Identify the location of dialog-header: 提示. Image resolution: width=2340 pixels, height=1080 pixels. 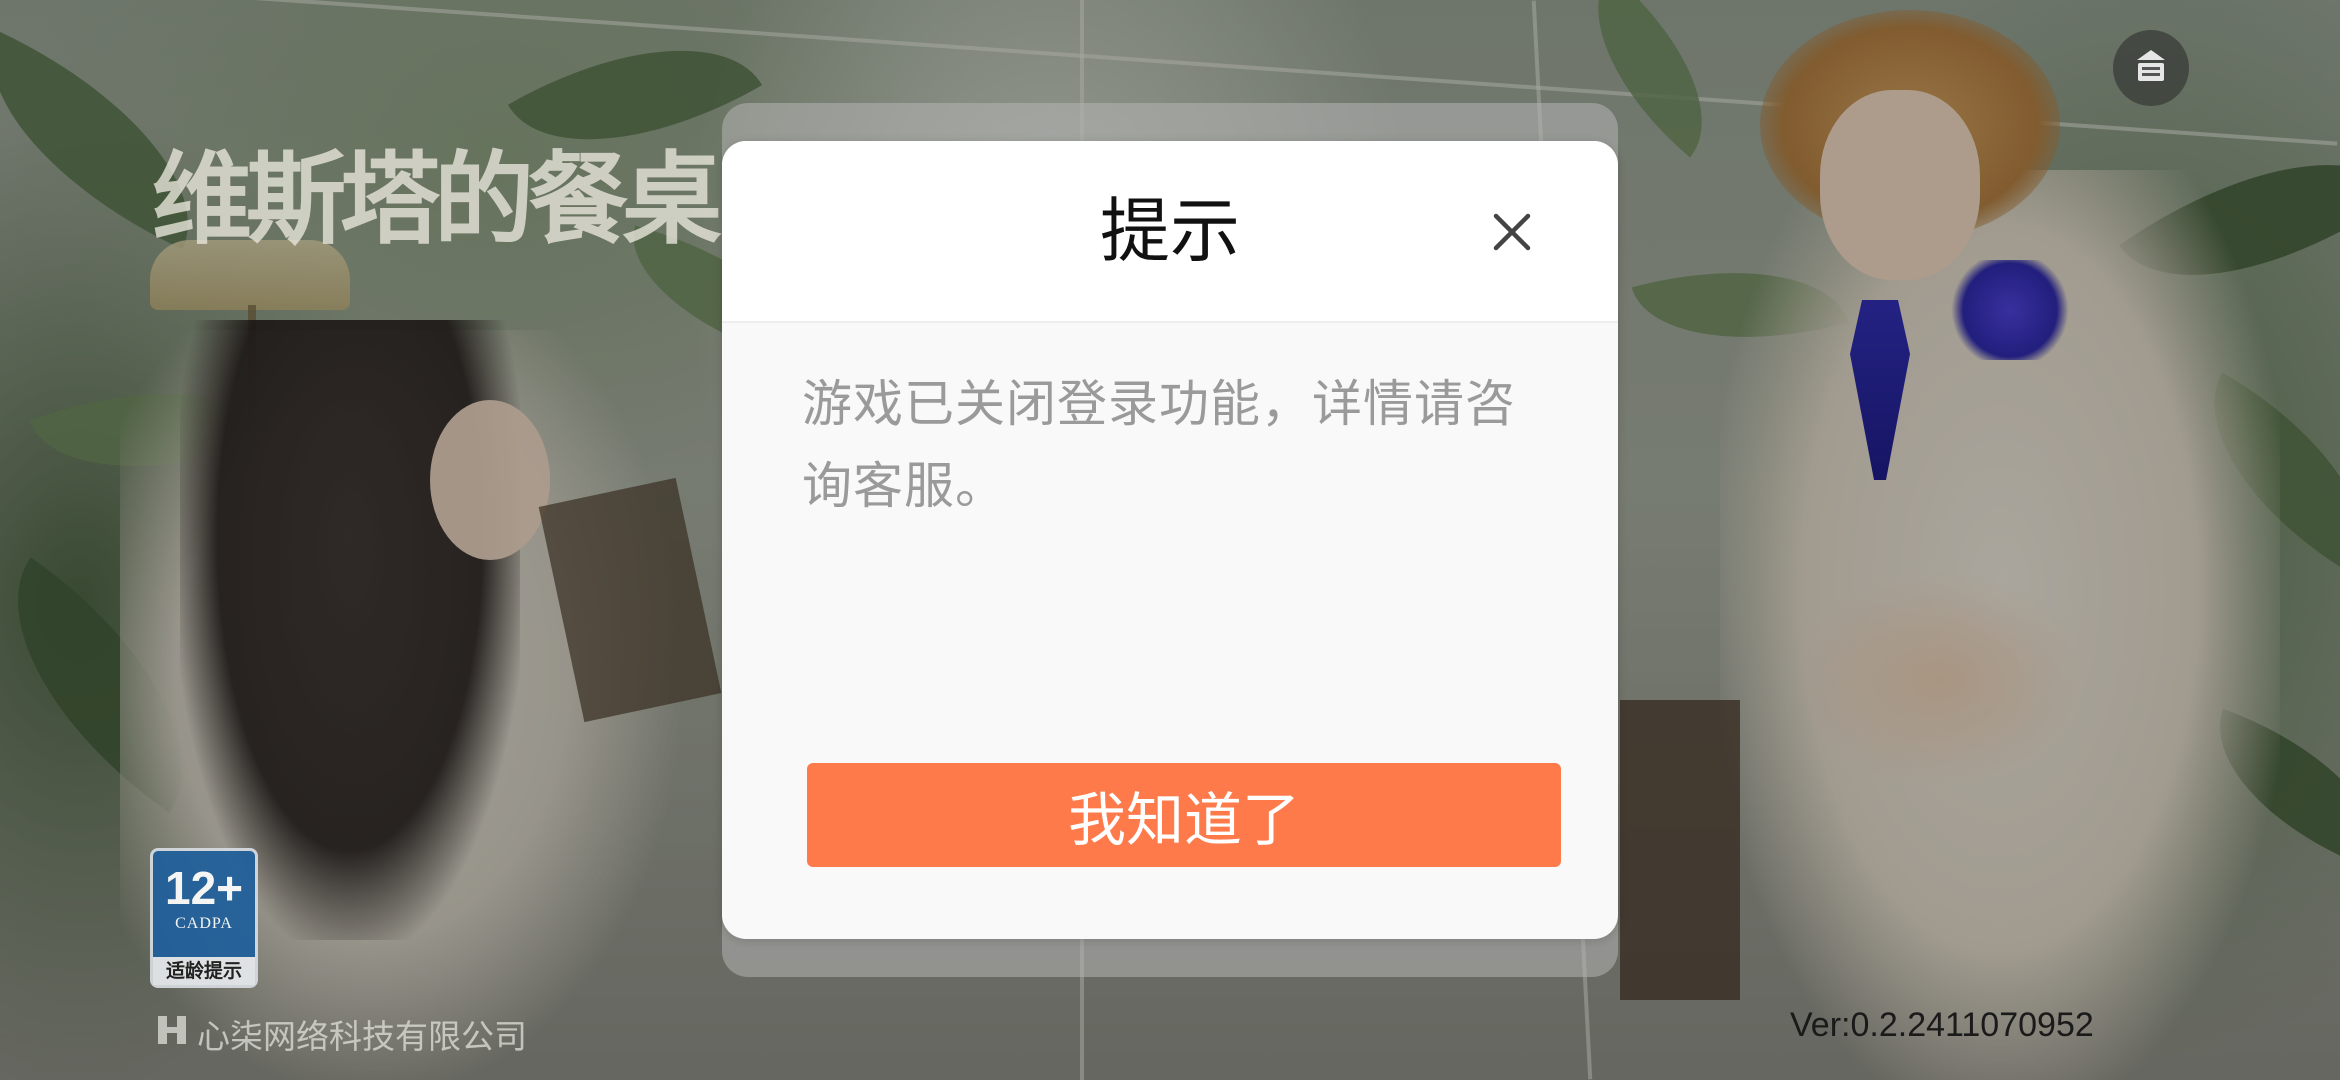
(1170, 232).